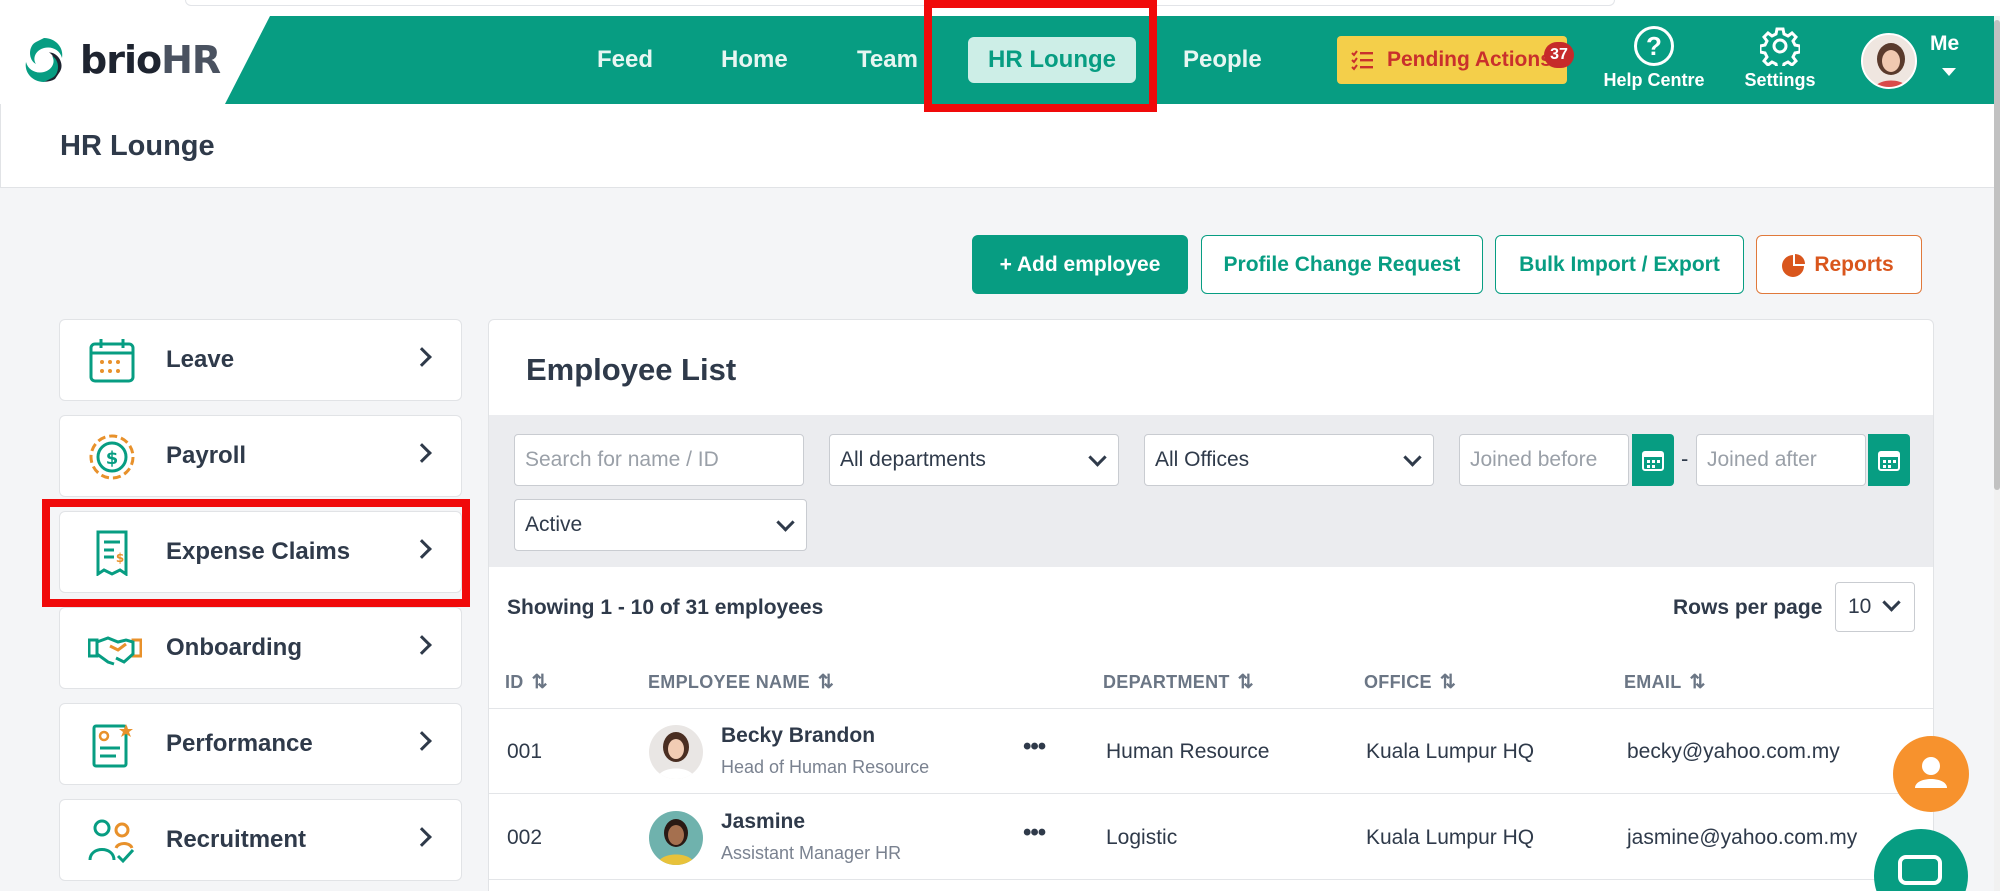  Describe the element at coordinates (900, 3) in the screenshot. I see `address-bar-edge` at that location.